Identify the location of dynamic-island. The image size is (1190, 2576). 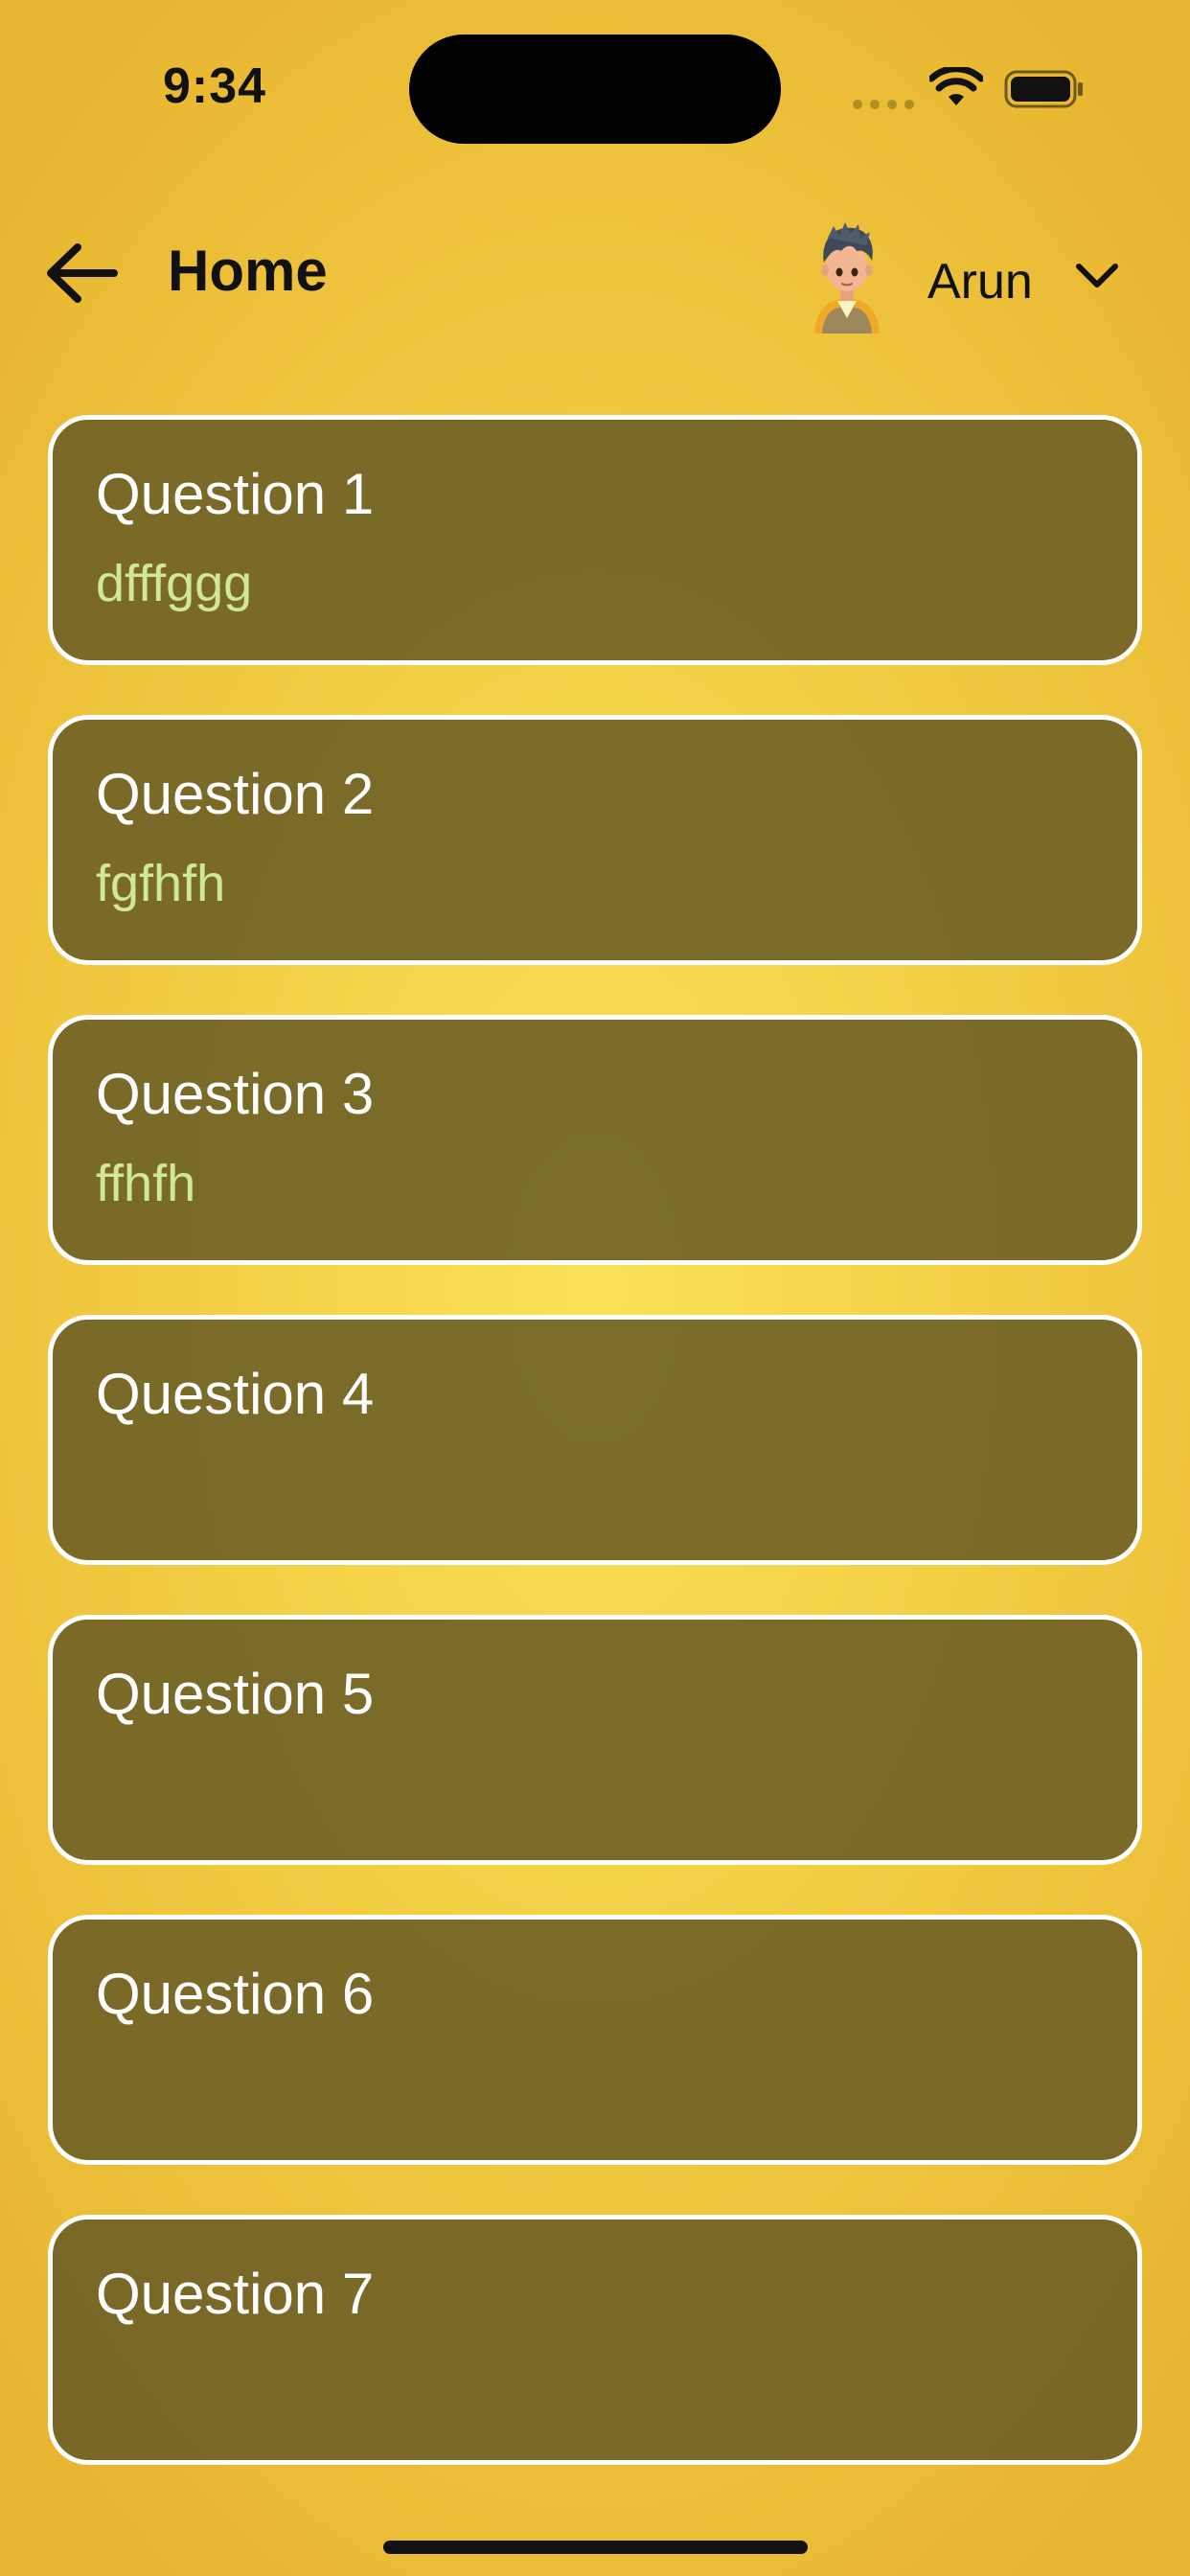
(595, 89).